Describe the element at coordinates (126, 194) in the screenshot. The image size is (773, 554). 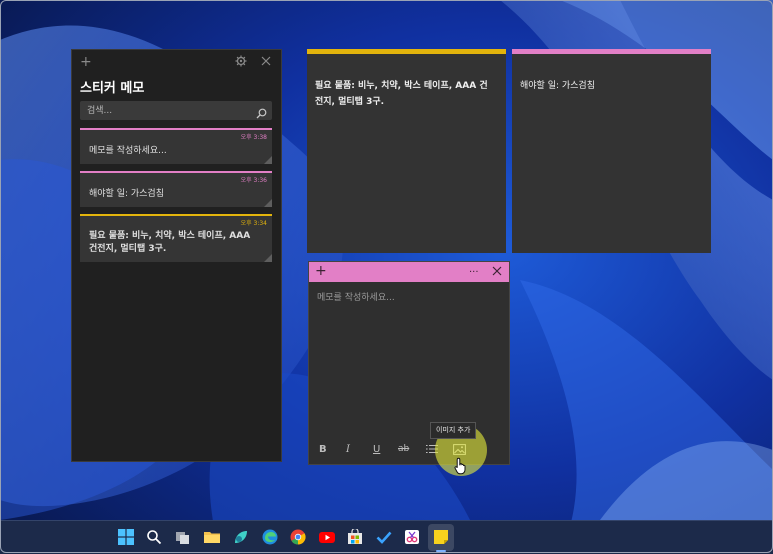
I see `note-preview: 해야할 일: 가스검침` at that location.